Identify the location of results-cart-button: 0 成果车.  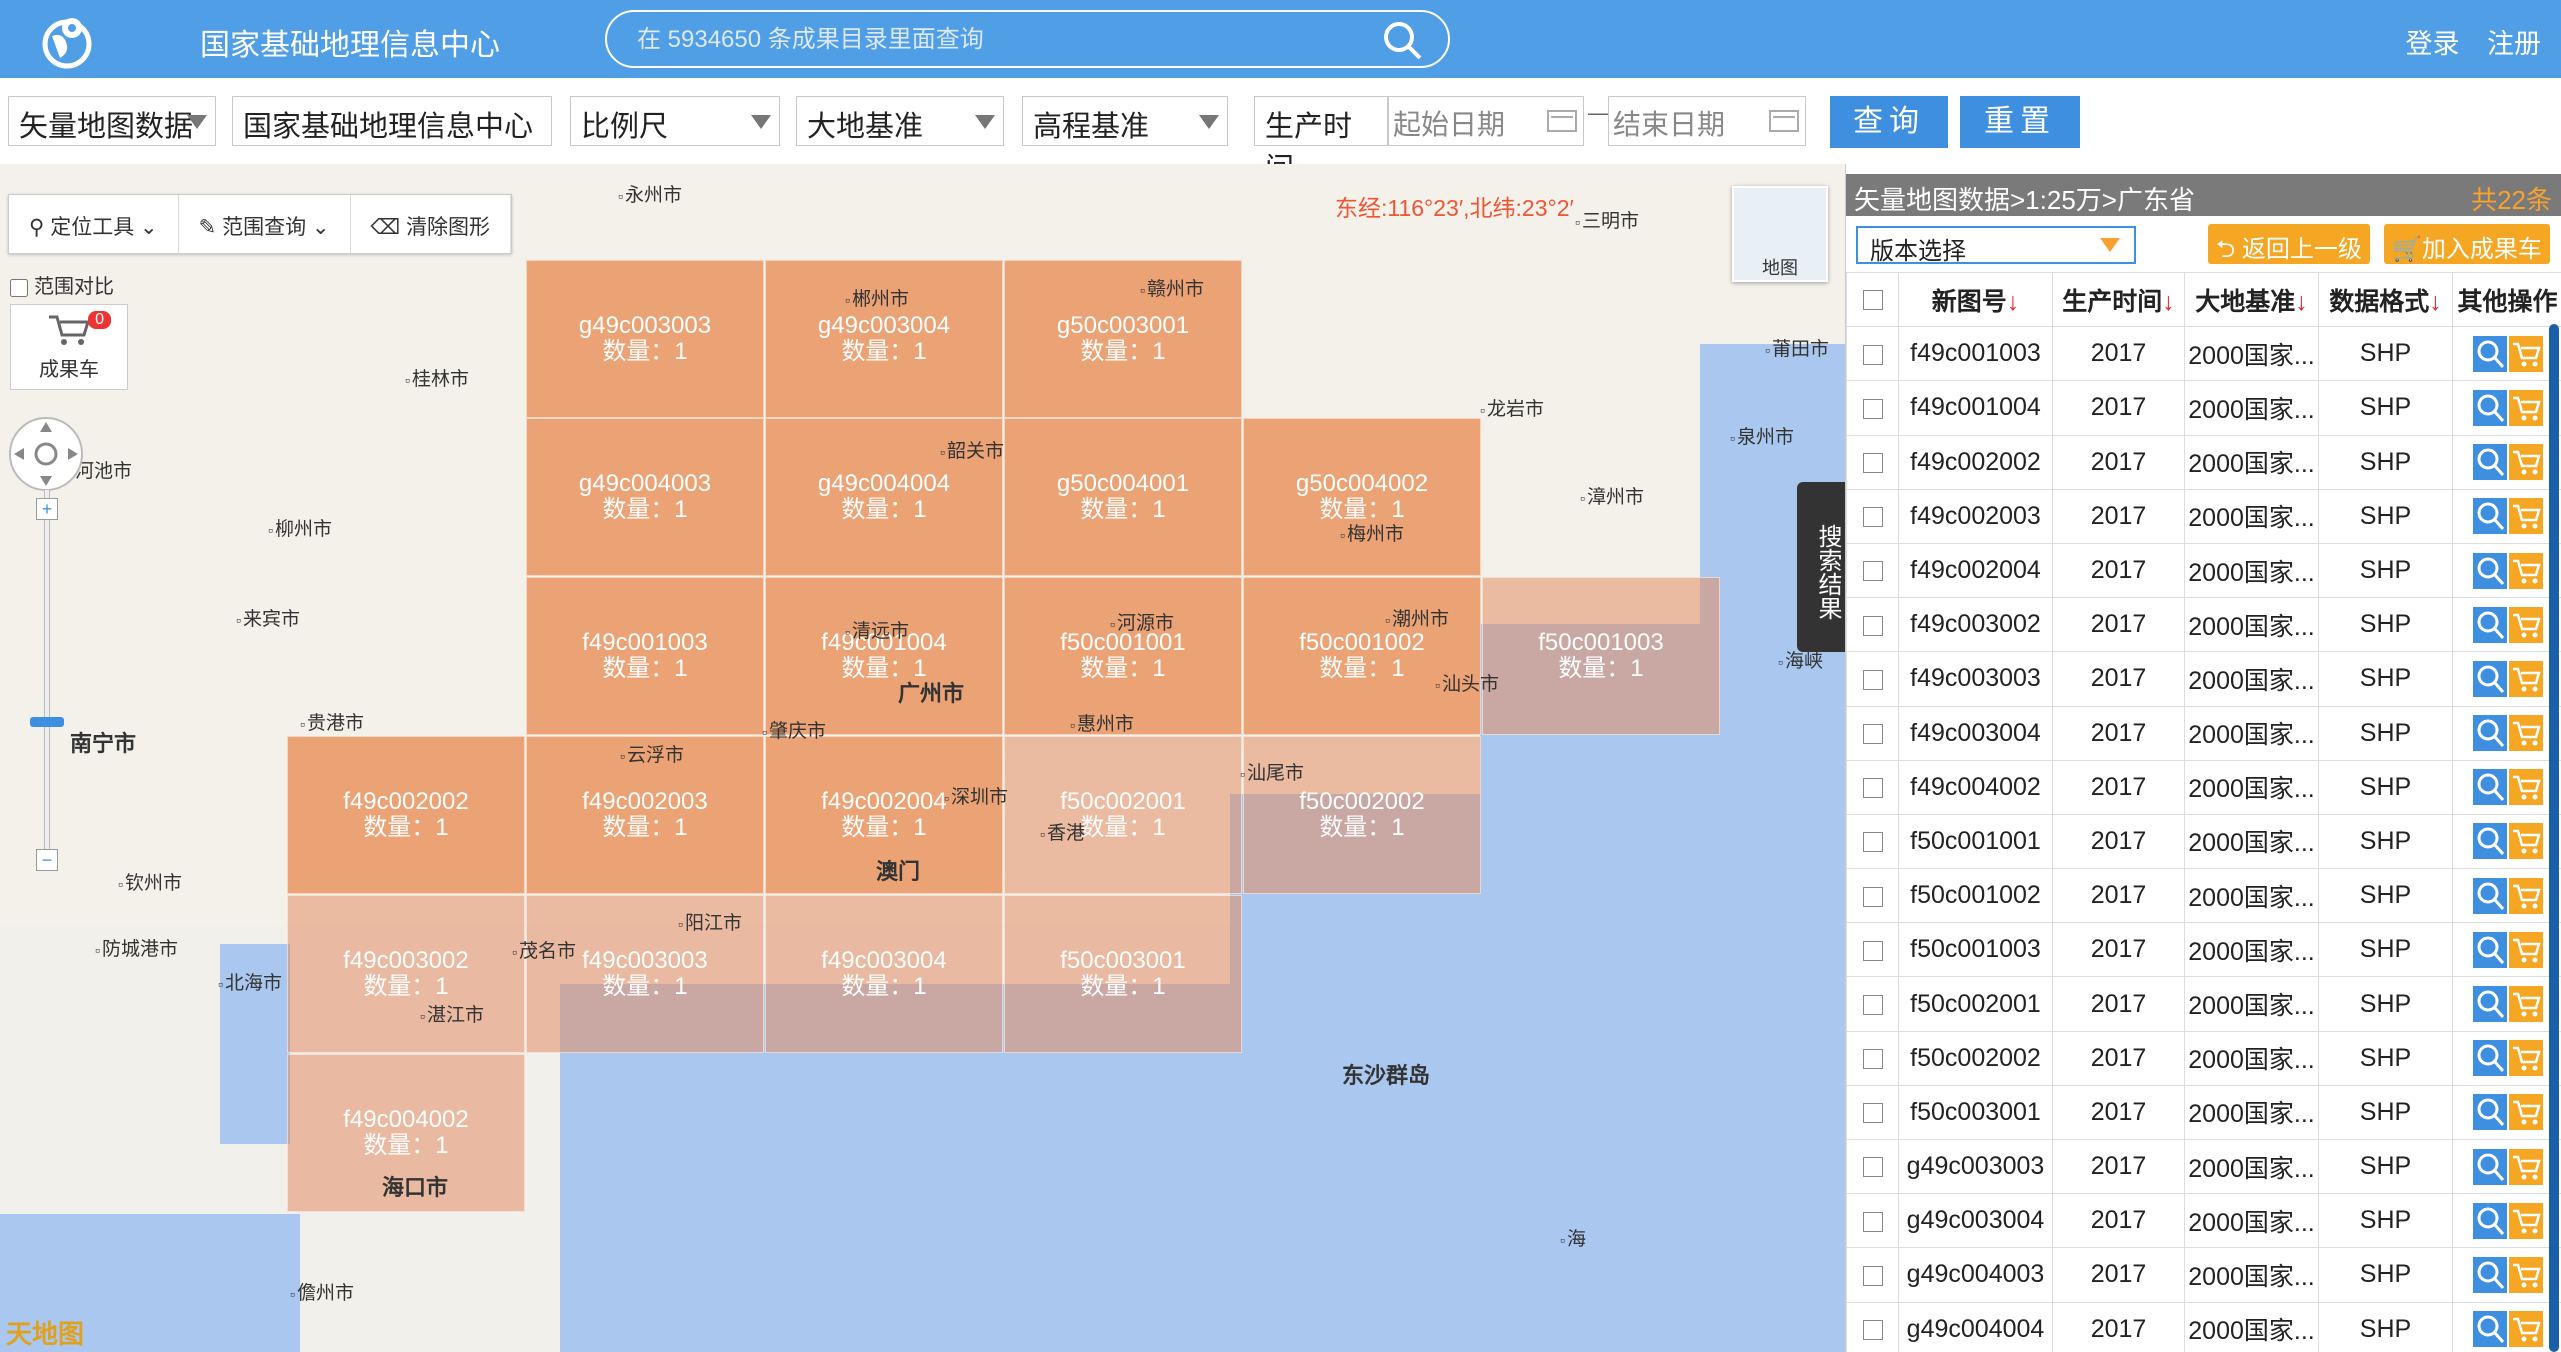
(69, 347).